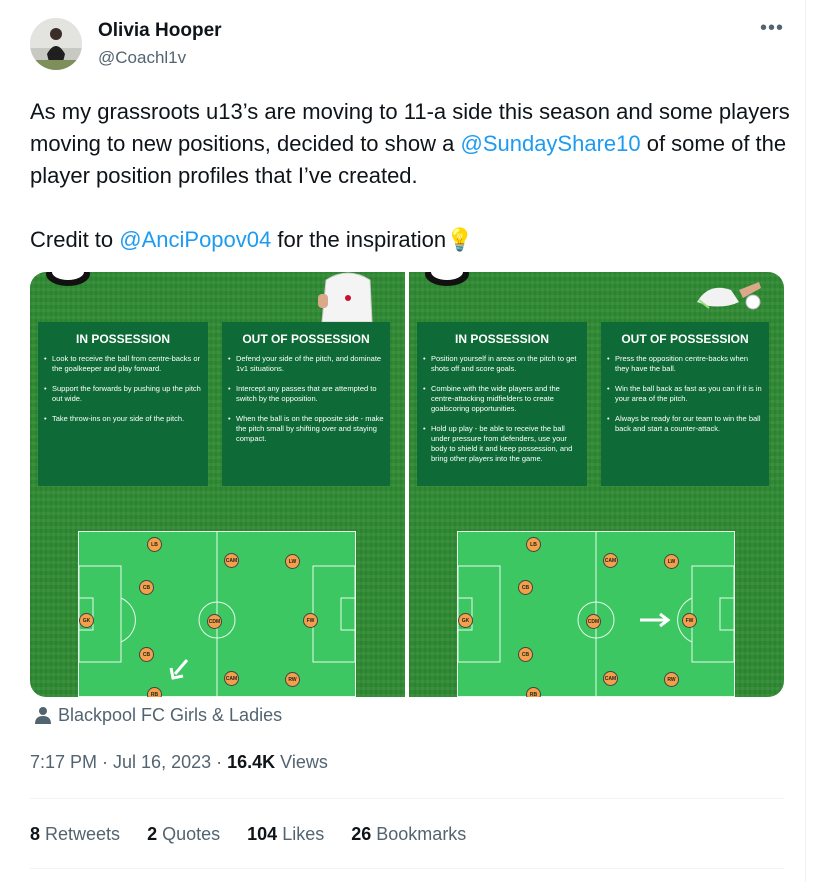  Describe the element at coordinates (128, 762) in the screenshot. I see `timestamp: 7:17 PM · Jul 16, 2023 ·` at that location.